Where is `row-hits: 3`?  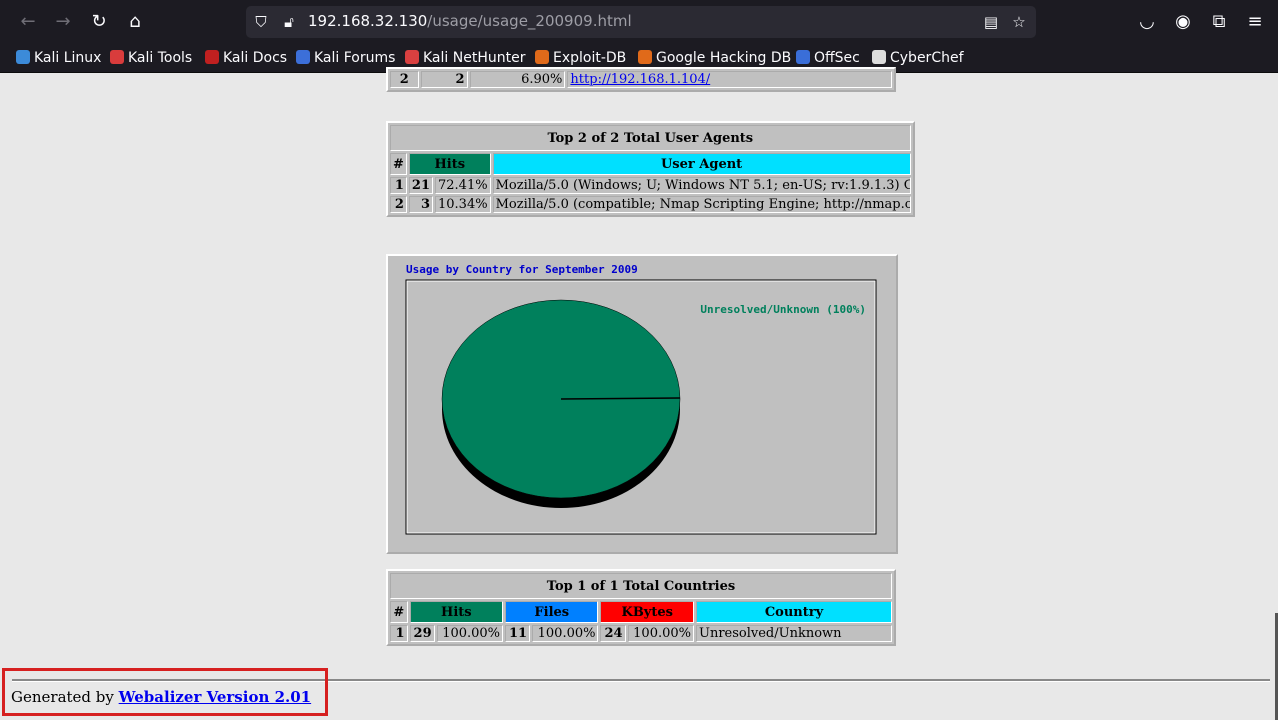
row-hits: 3 is located at coordinates (420, 204).